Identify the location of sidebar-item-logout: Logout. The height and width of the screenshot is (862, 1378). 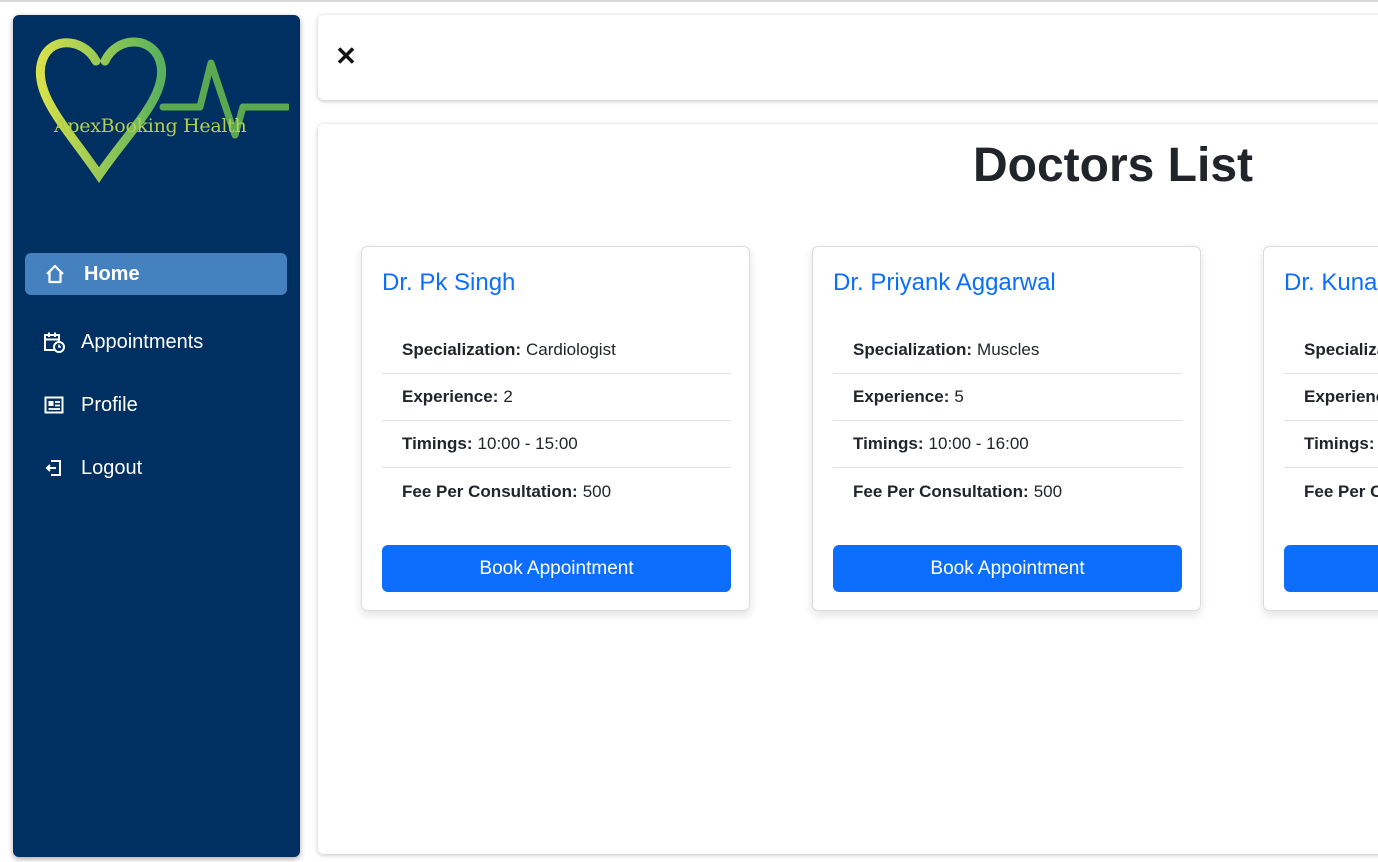
(156, 468).